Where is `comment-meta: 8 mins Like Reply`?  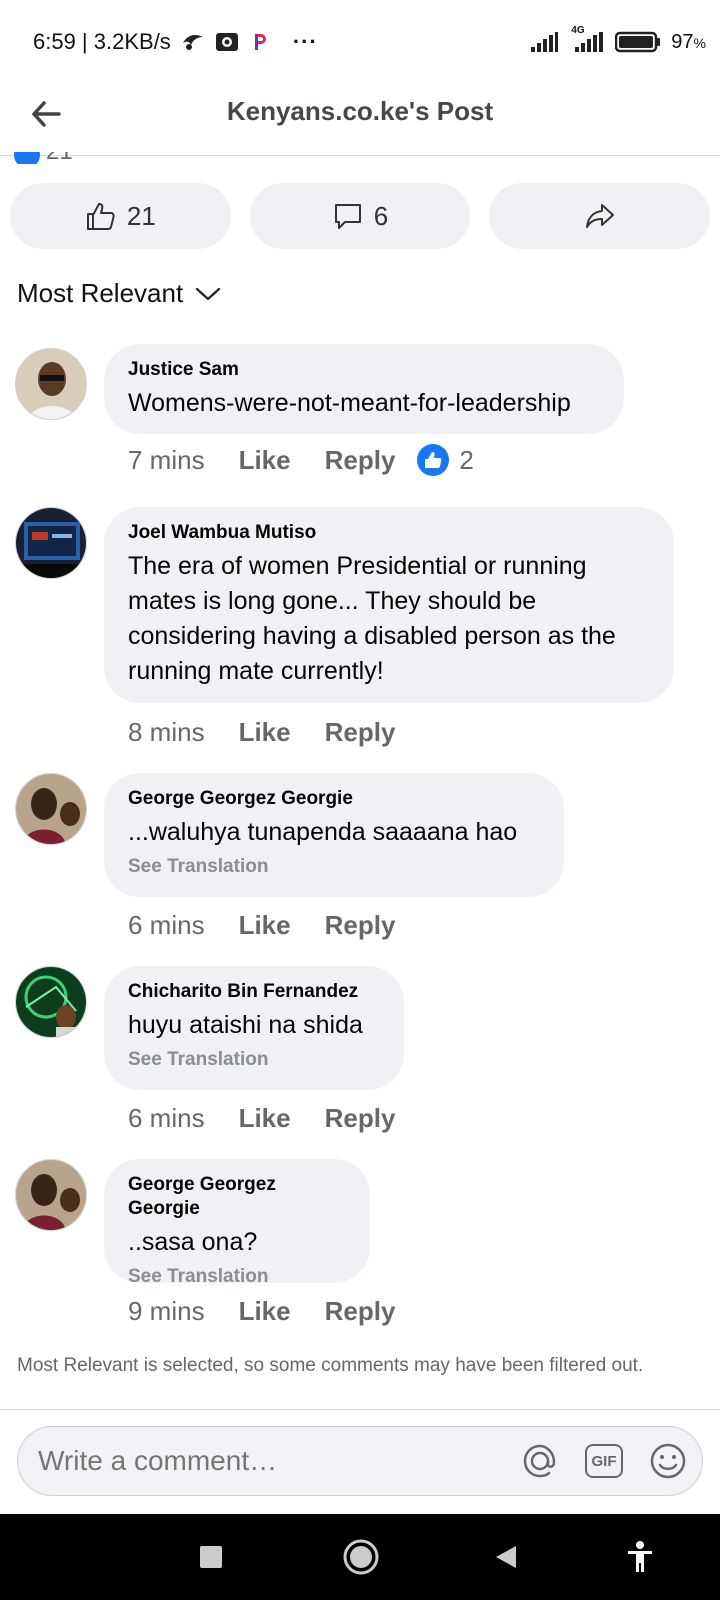 comment-meta: 8 mins Like Reply is located at coordinates (261, 732).